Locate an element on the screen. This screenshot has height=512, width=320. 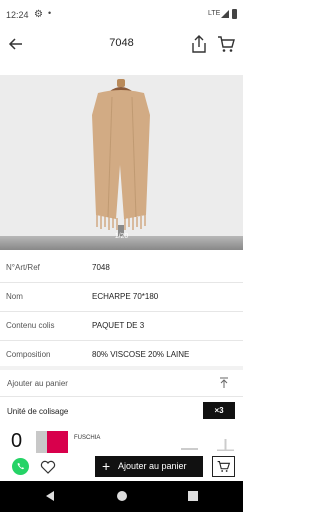
attribute-key: Nom is located at coordinates (14, 296).